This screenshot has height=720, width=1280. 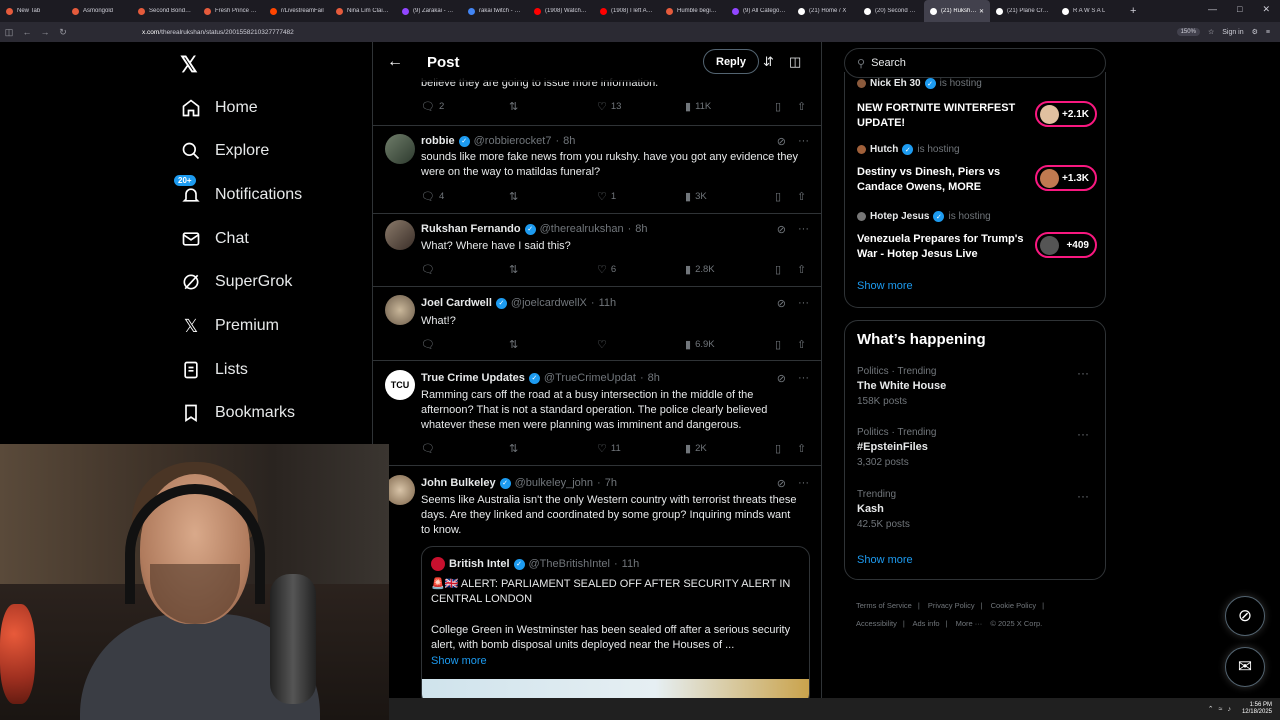 I want to click on browser-tab: Nina Lim Claims, so click(x=363, y=11).